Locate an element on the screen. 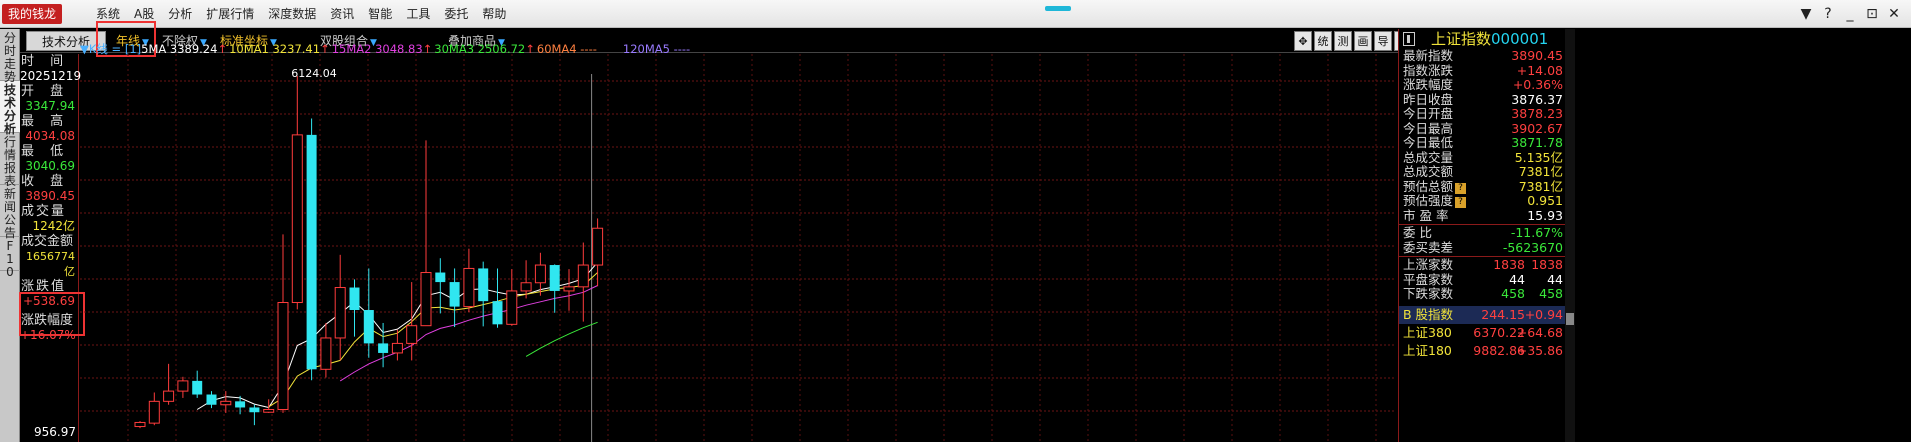  menu-item-tools: 工具 is located at coordinates (418, 14).